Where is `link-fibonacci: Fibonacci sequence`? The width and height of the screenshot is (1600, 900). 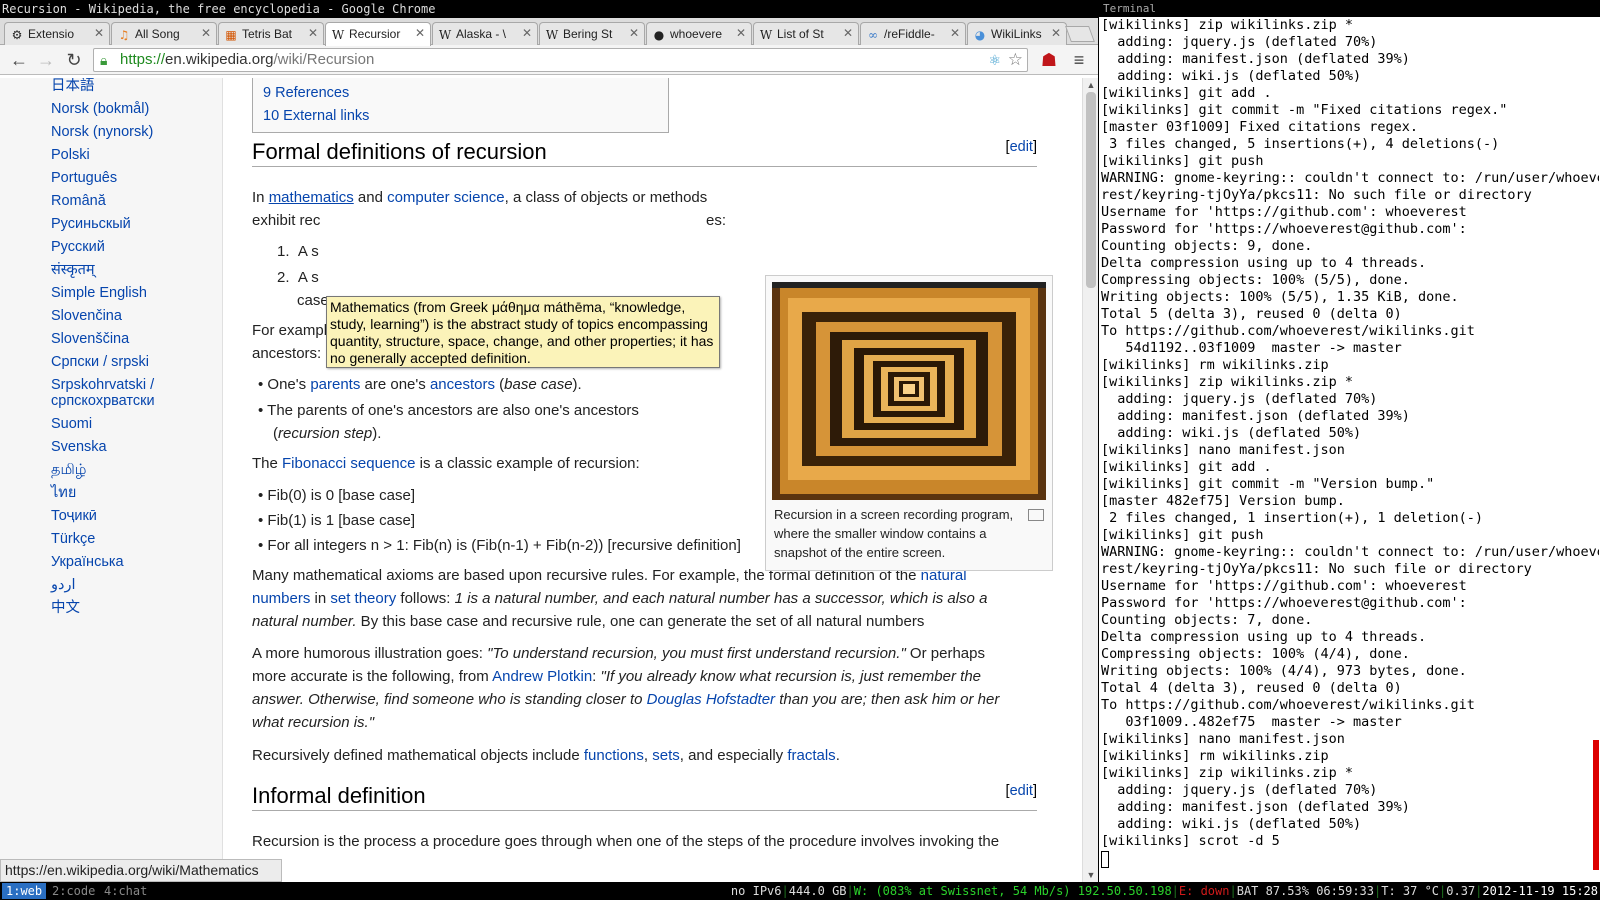
link-fibonacci: Fibonacci sequence is located at coordinates (348, 463).